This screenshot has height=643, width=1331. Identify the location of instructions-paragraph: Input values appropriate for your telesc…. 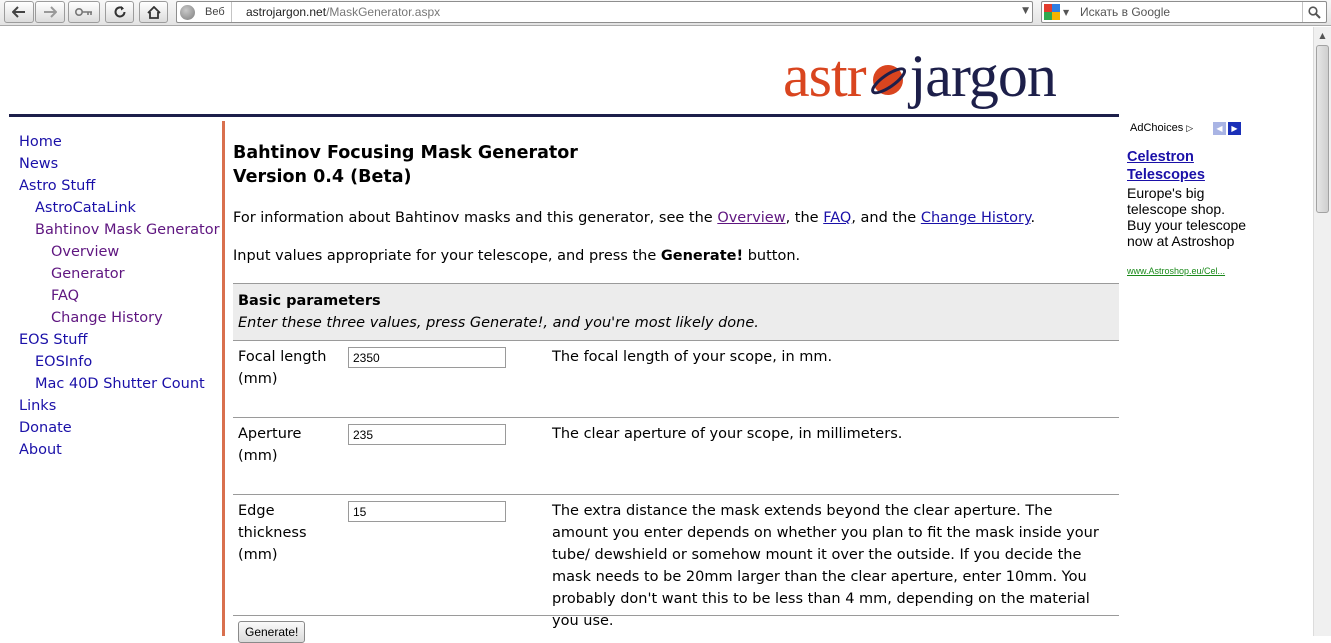
(516, 256).